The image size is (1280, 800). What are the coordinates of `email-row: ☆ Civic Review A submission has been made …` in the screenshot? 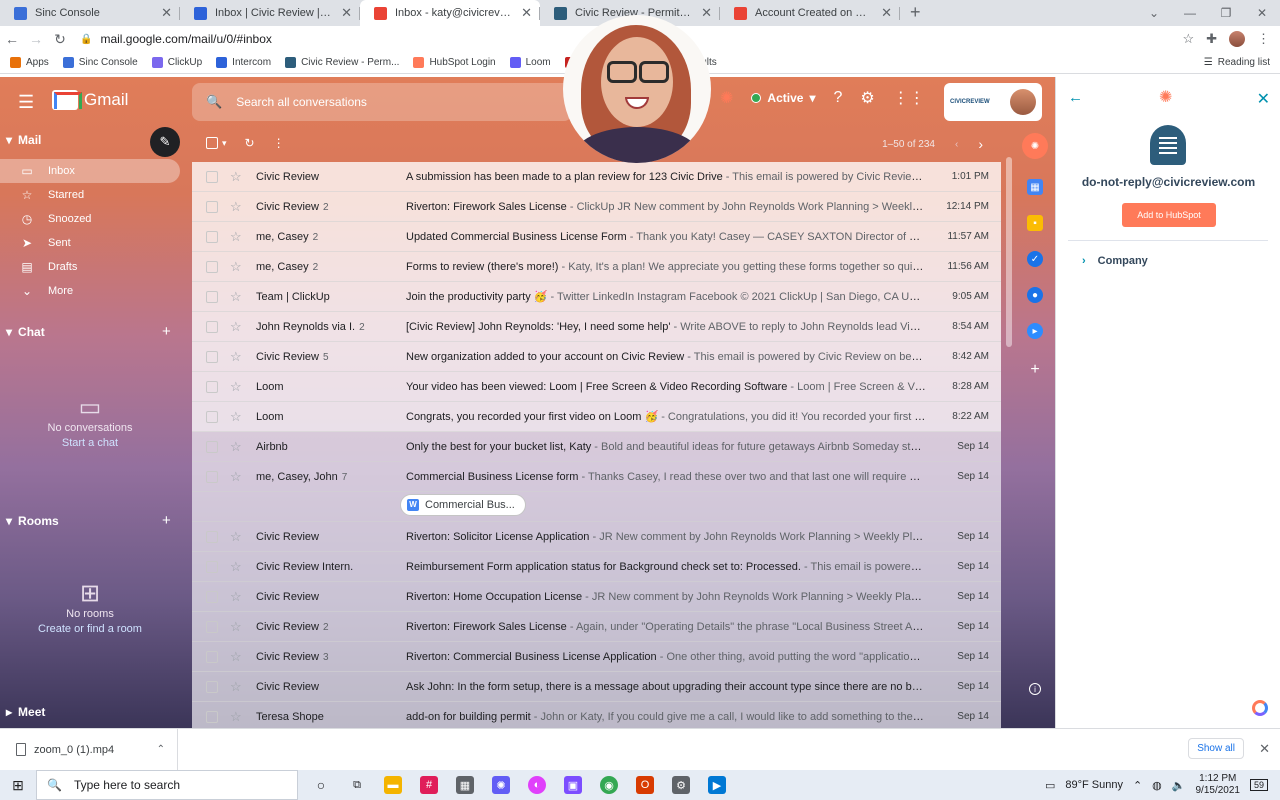 It's located at (596, 177).